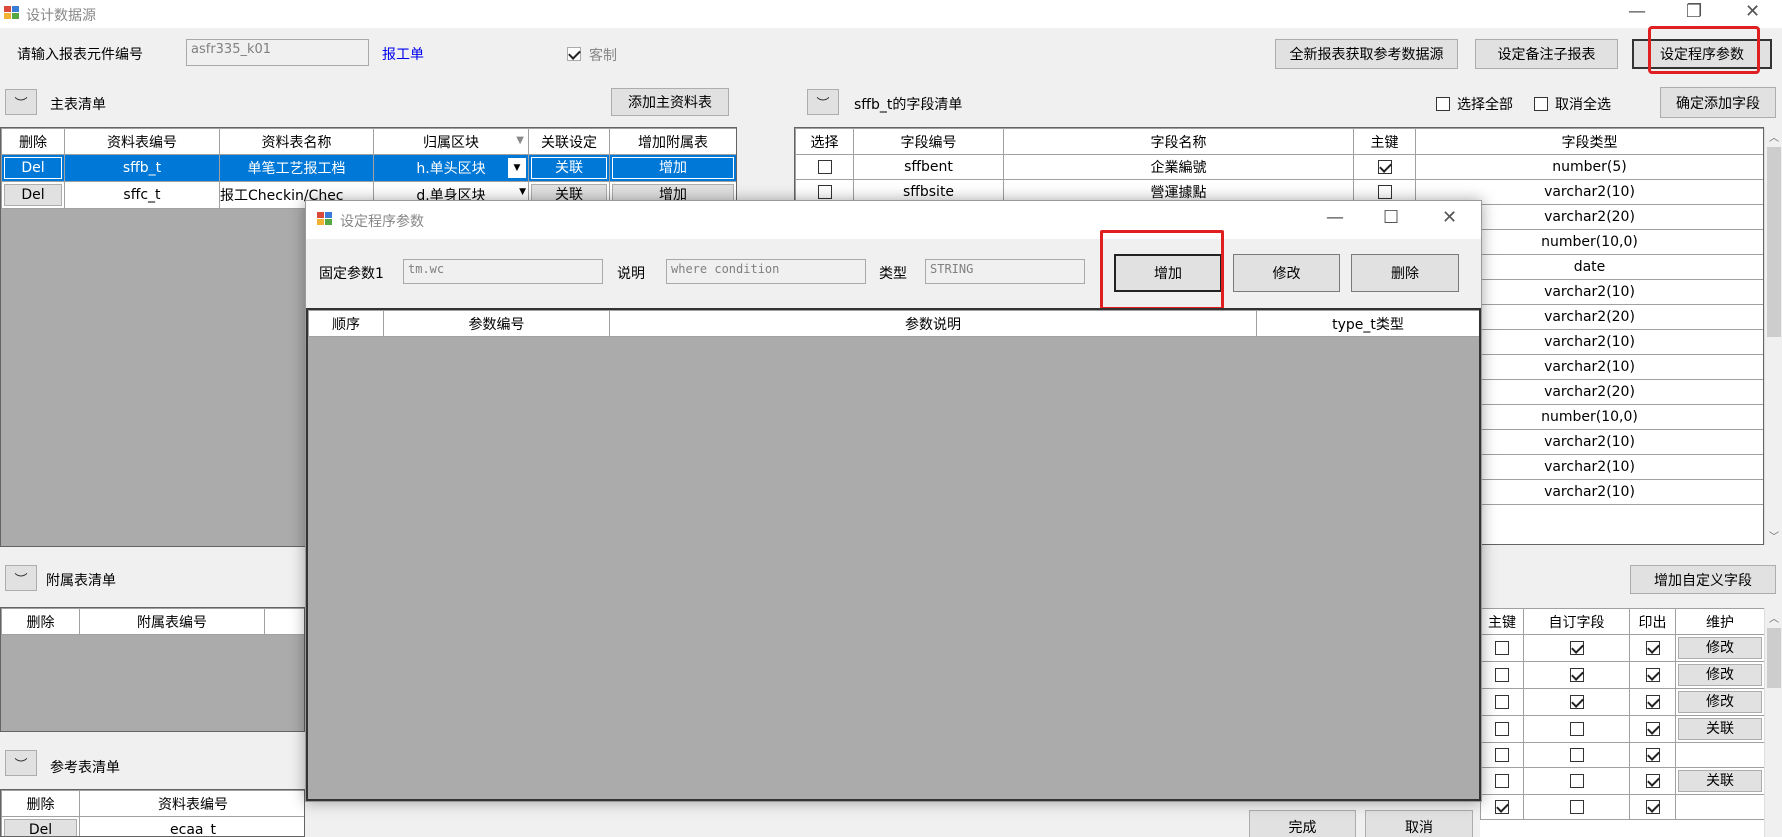 The image size is (1782, 837). Describe the element at coordinates (1718, 102) in the screenshot. I see `confirm-add-field-button: 确定添加字段` at that location.